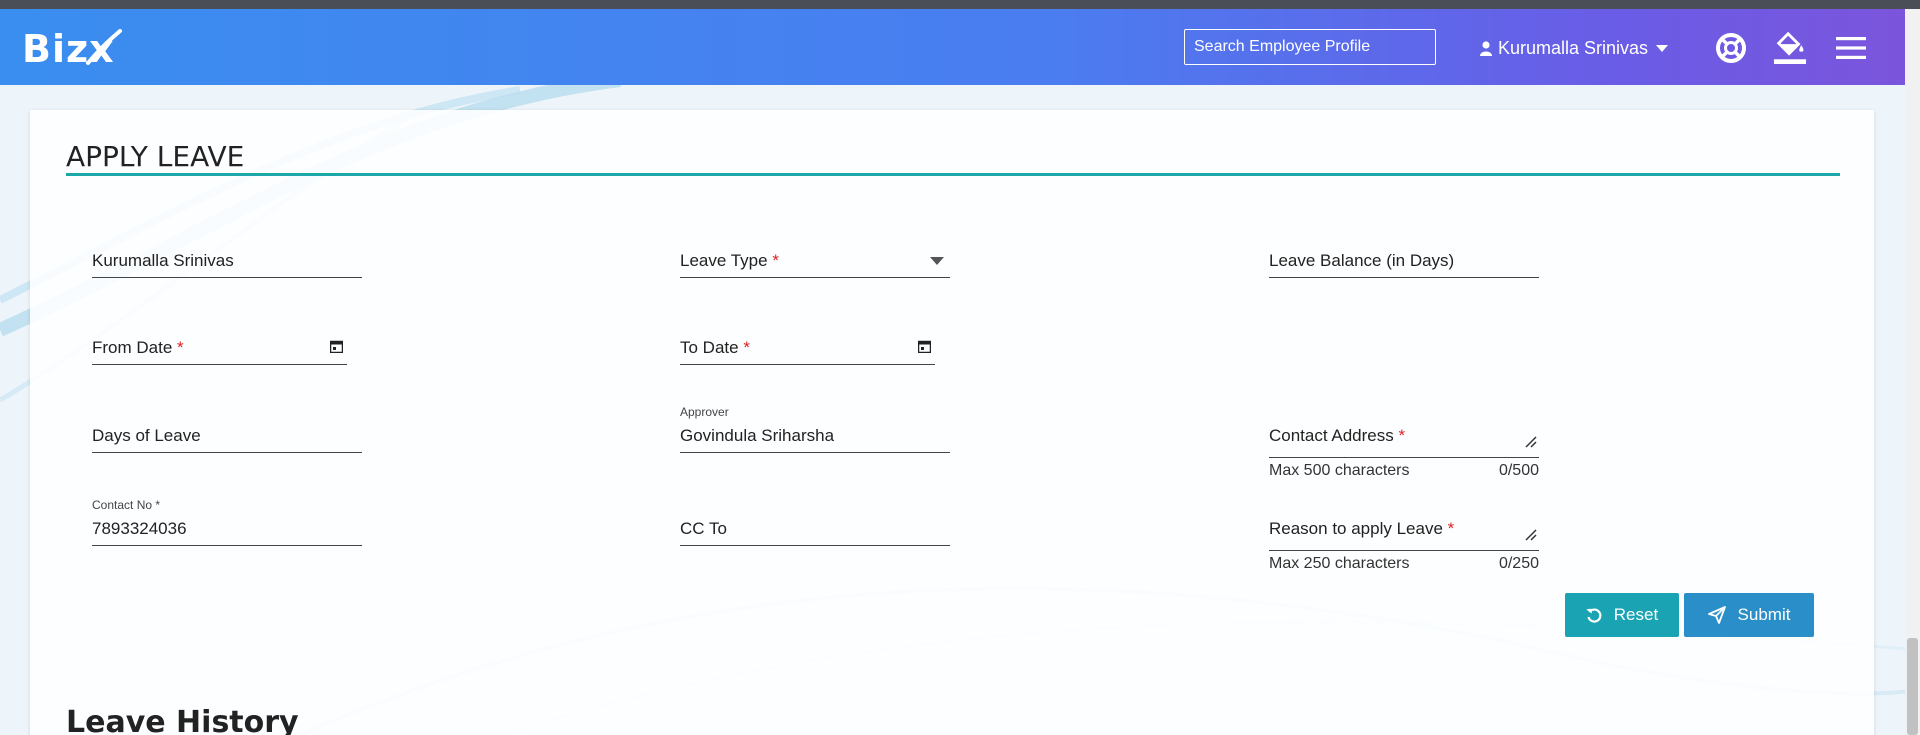  I want to click on contact-address-textarea: Contact Address *, so click(1404, 440).